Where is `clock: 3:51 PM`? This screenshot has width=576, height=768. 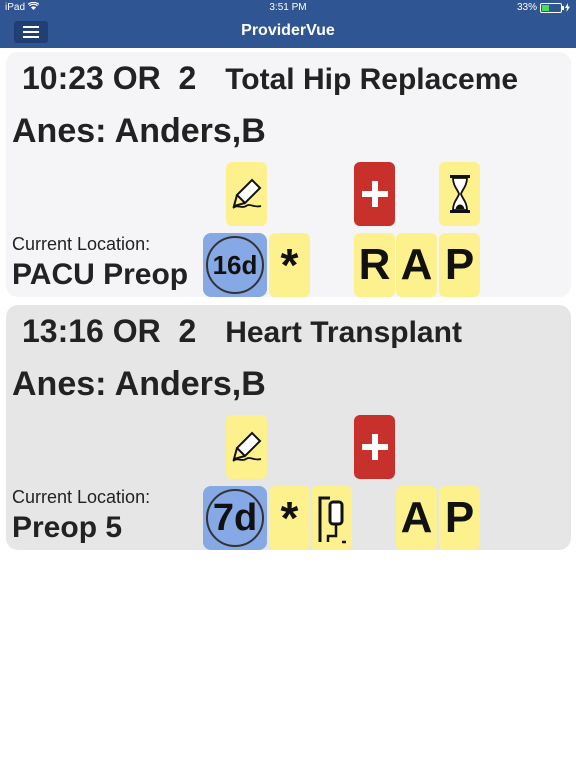 clock: 3:51 PM is located at coordinates (288, 7).